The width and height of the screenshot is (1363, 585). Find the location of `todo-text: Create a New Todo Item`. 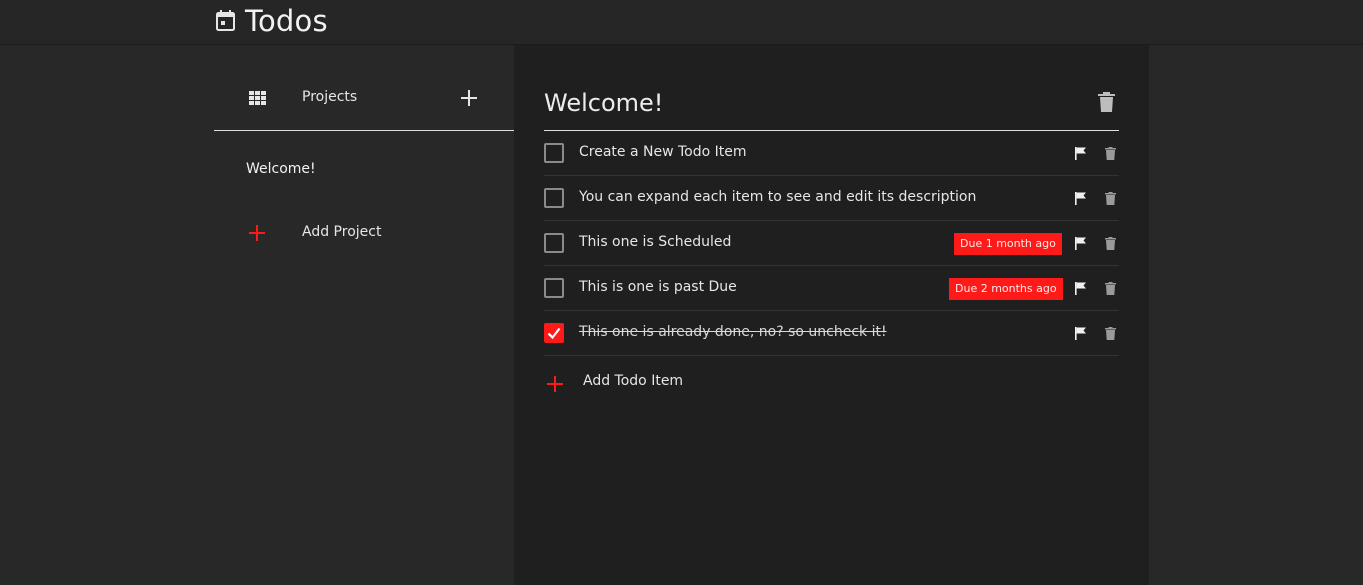

todo-text: Create a New Todo Item is located at coordinates (663, 152).